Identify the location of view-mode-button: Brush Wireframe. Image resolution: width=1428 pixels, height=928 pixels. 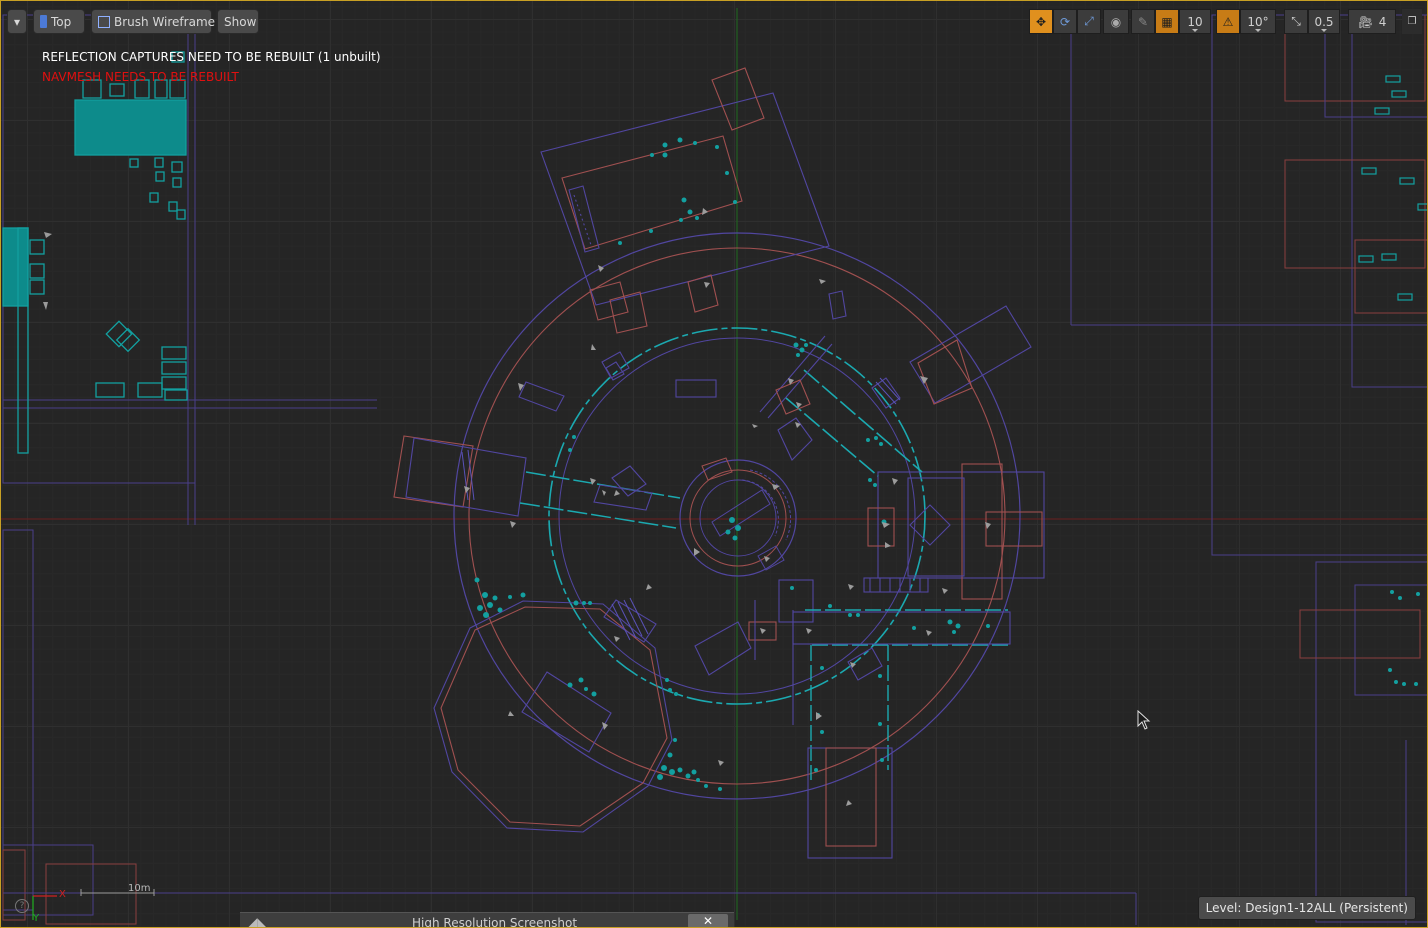
(153, 21).